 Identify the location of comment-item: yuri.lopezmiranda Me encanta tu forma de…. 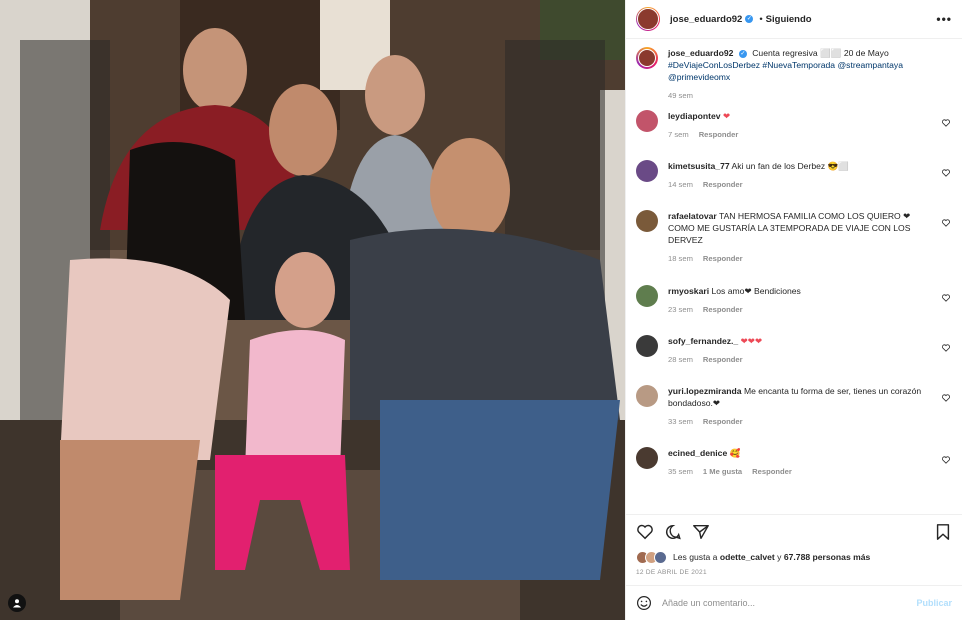
(794, 416).